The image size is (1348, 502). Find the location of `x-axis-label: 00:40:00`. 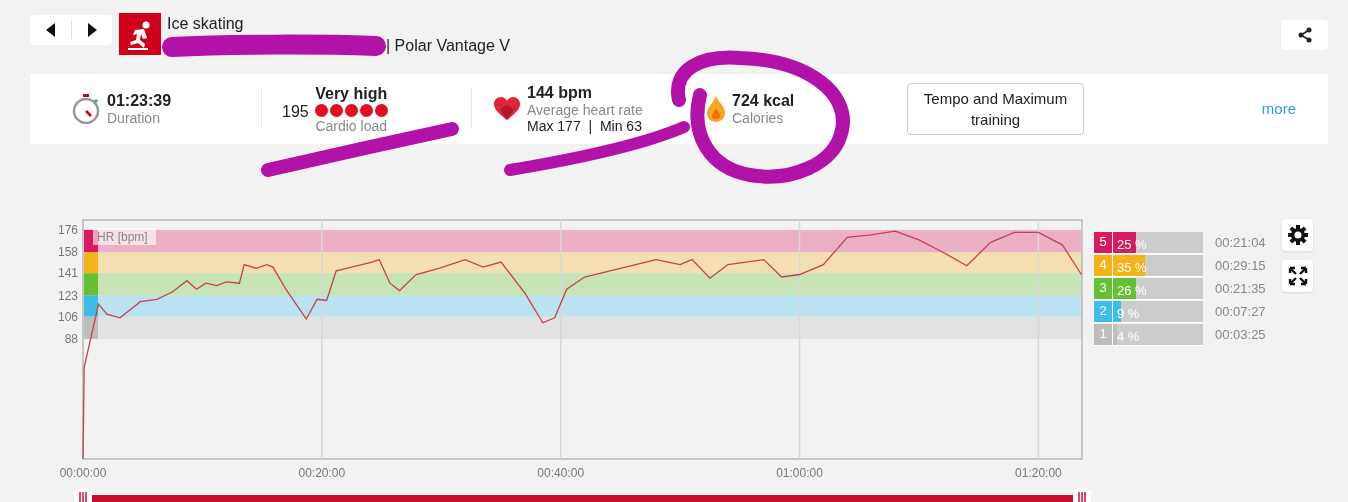

x-axis-label: 00:40:00 is located at coordinates (561, 473).